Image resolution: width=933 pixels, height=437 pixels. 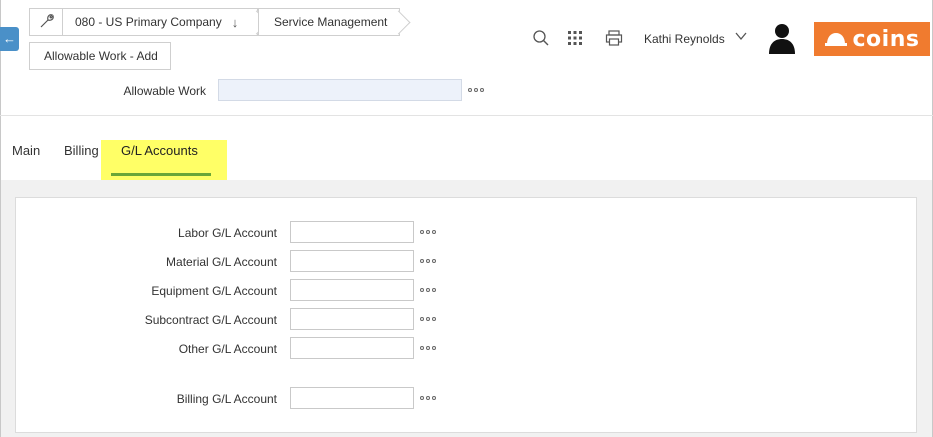 I want to click on subcontract-gl-label: Subcontract G/L Account, so click(x=210, y=320).